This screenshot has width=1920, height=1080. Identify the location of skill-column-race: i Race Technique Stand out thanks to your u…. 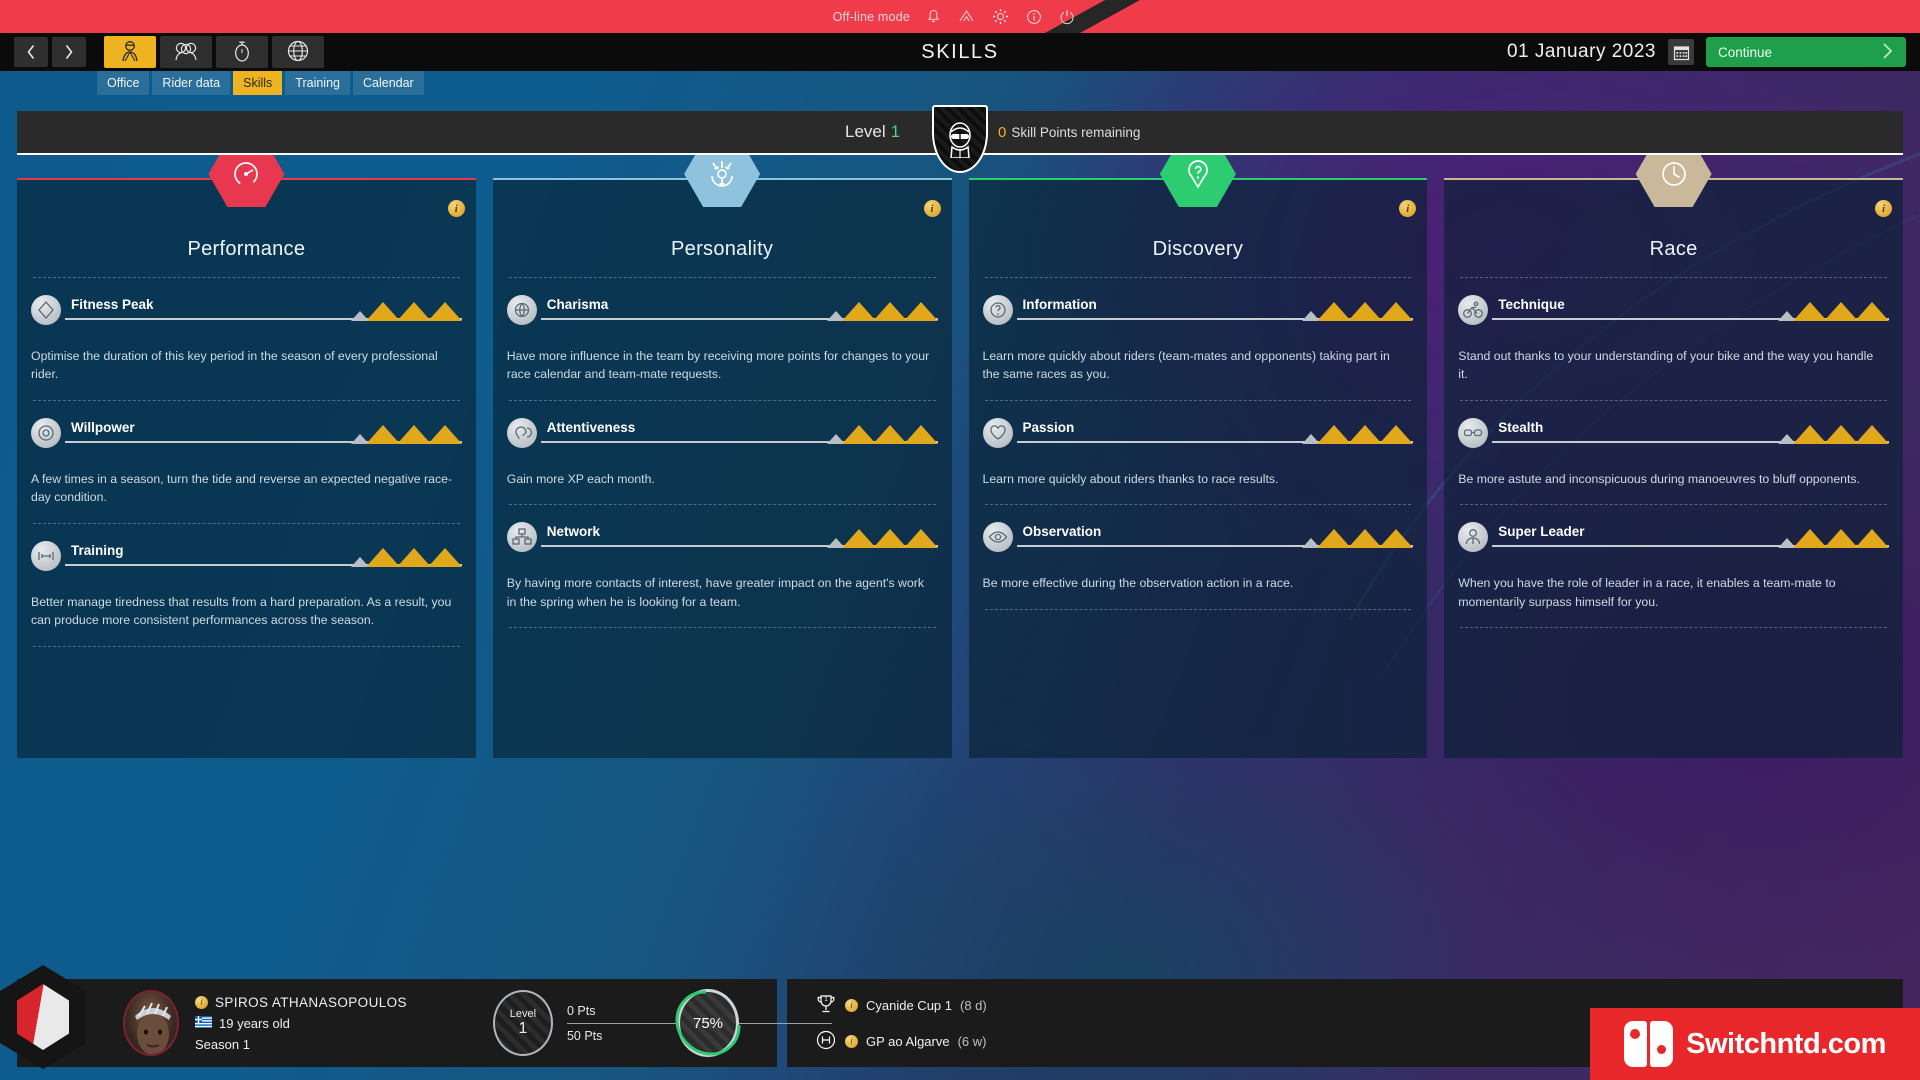
(1673, 449).